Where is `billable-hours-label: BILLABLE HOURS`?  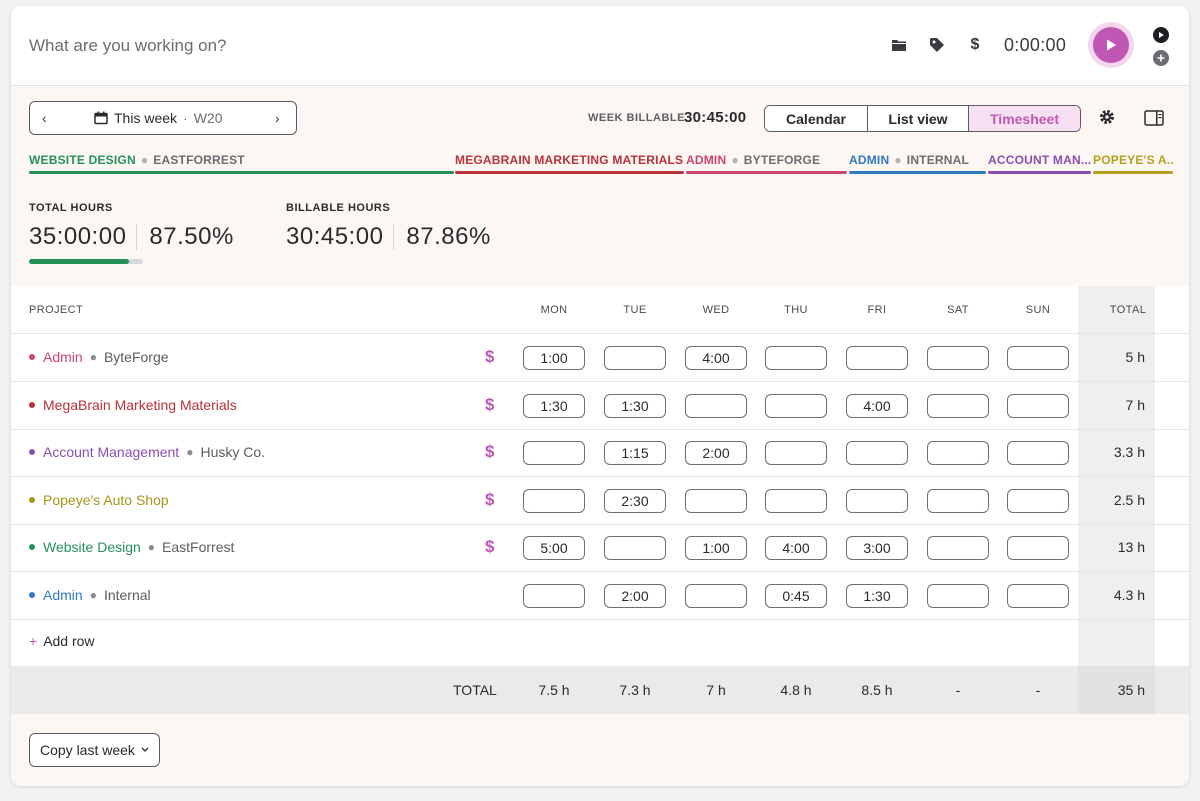
billable-hours-label: BILLABLE HOURS is located at coordinates (338, 208).